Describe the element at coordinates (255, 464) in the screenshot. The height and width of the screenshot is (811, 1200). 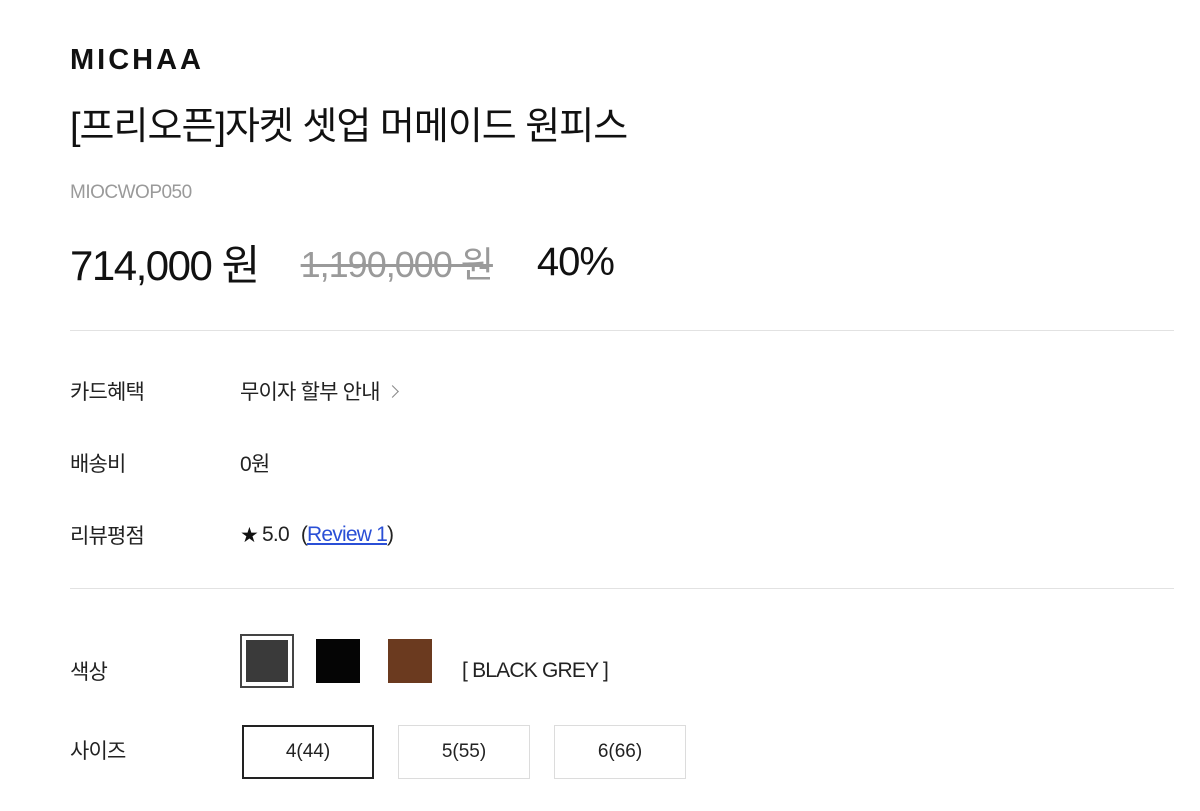
I see `shipping-fee-value: 0원` at that location.